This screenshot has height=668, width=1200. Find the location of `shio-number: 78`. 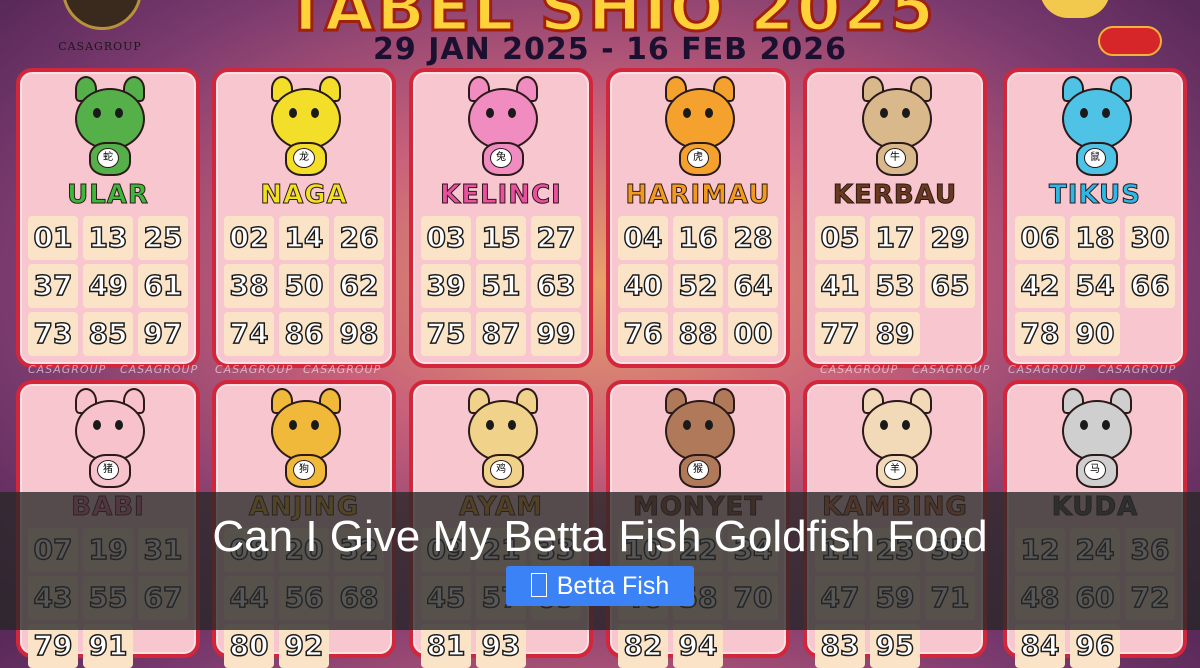

shio-number: 78 is located at coordinates (1040, 334).